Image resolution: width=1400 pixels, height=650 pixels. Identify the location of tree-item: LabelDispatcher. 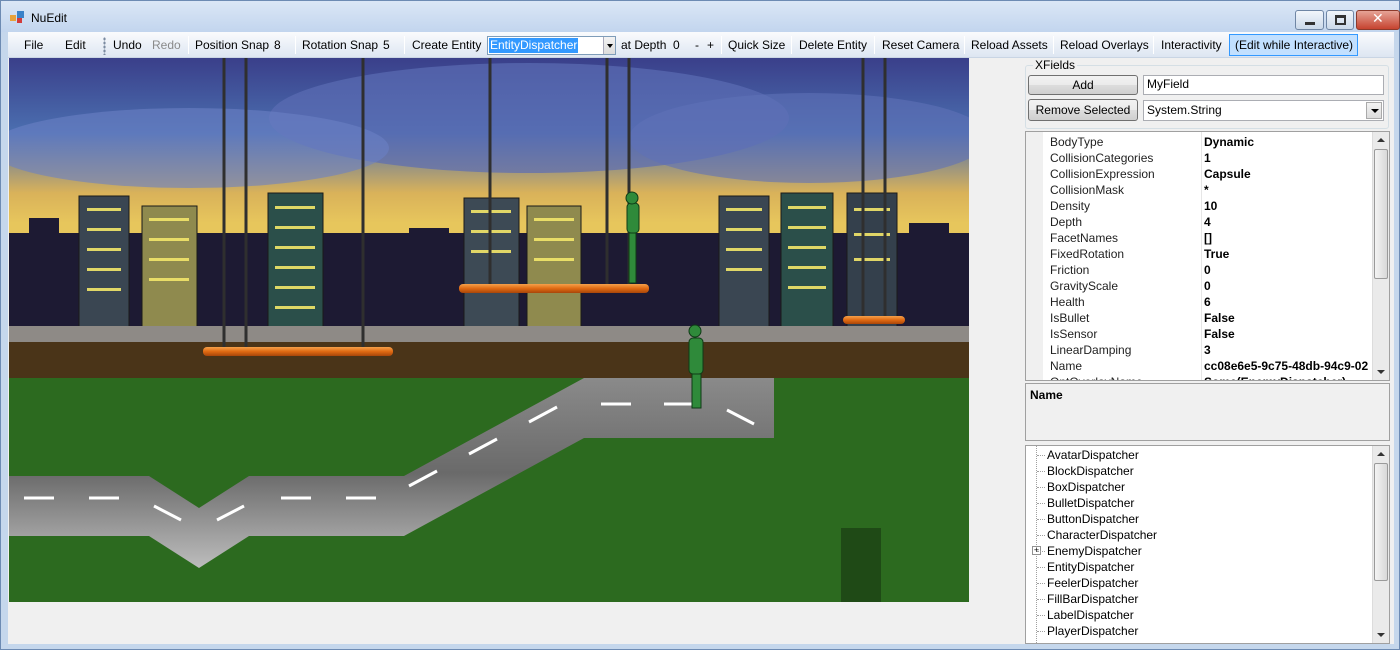
(1085, 615).